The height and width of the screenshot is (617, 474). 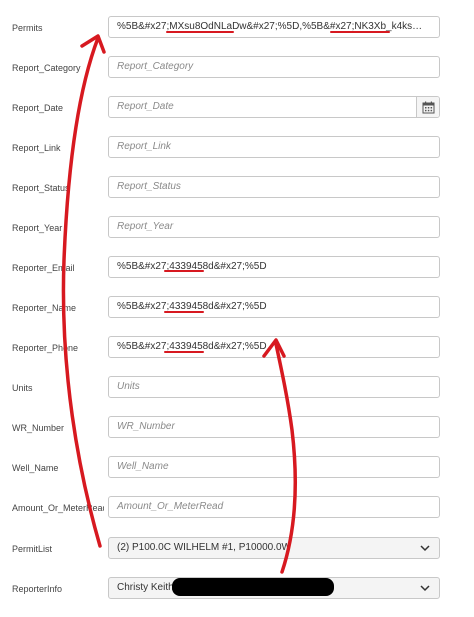 What do you see at coordinates (274, 467) in the screenshot?
I see `well-name-input: Well_Name` at bounding box center [274, 467].